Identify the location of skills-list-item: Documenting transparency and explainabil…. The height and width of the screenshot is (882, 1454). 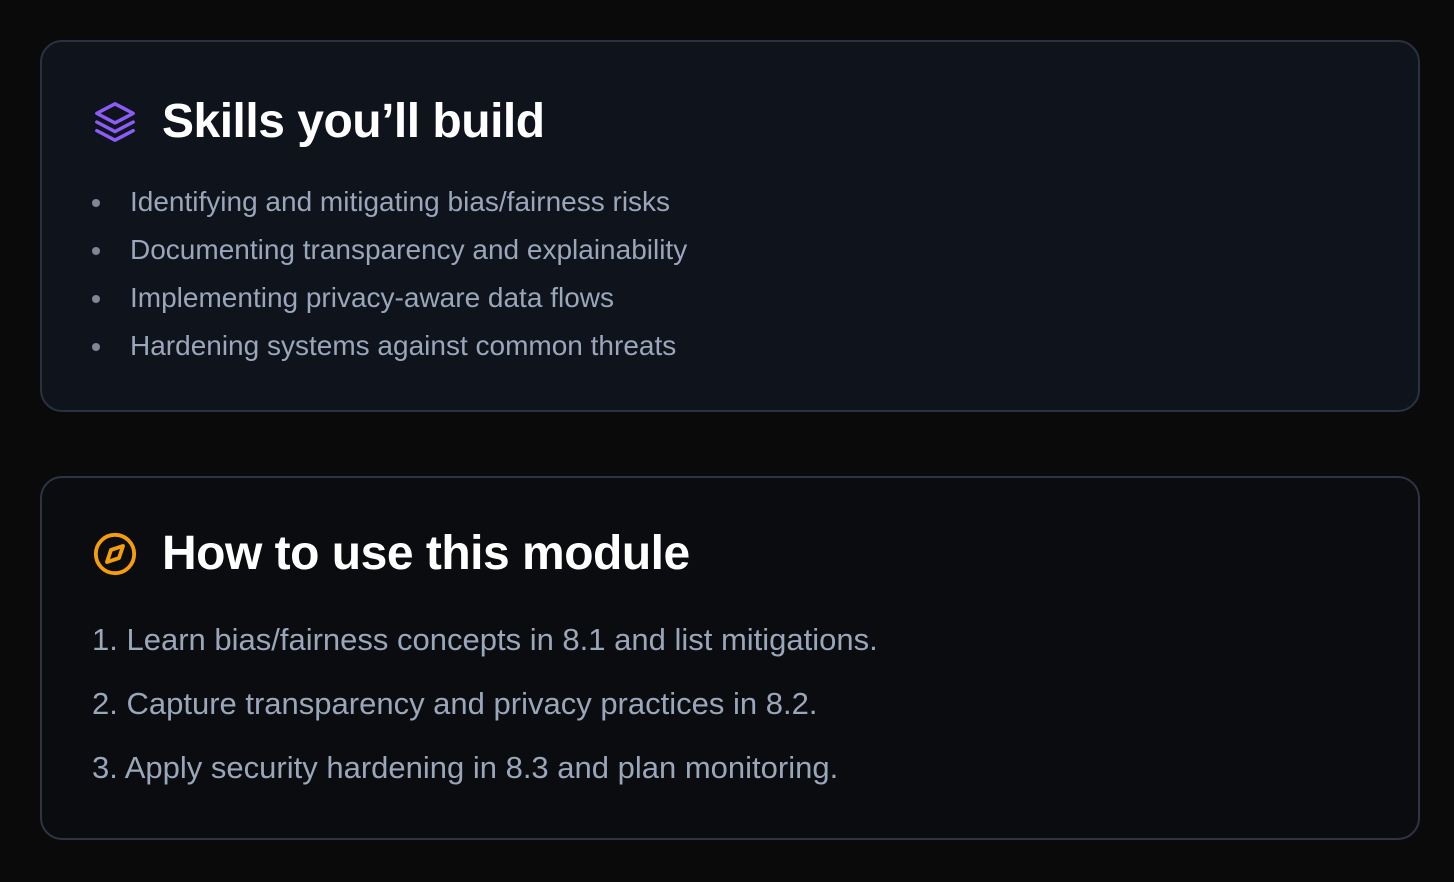
(388, 250).